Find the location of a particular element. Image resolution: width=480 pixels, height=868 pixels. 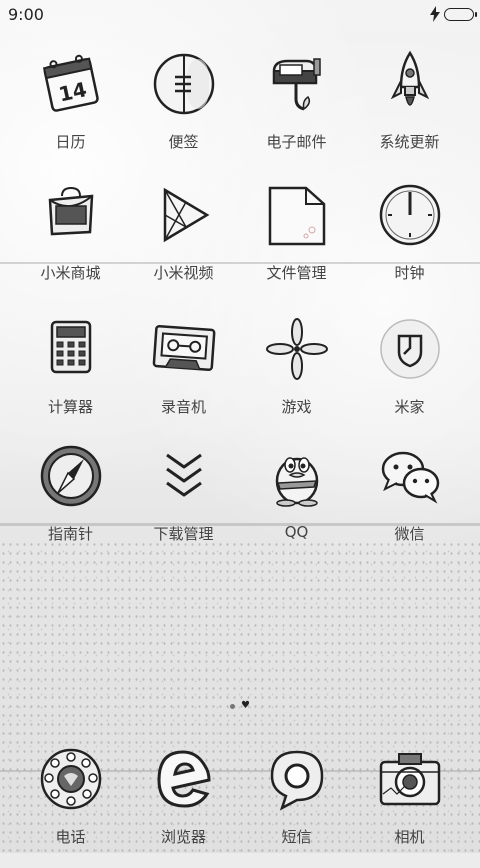

app-label: 文件管理 is located at coordinates (296, 273).